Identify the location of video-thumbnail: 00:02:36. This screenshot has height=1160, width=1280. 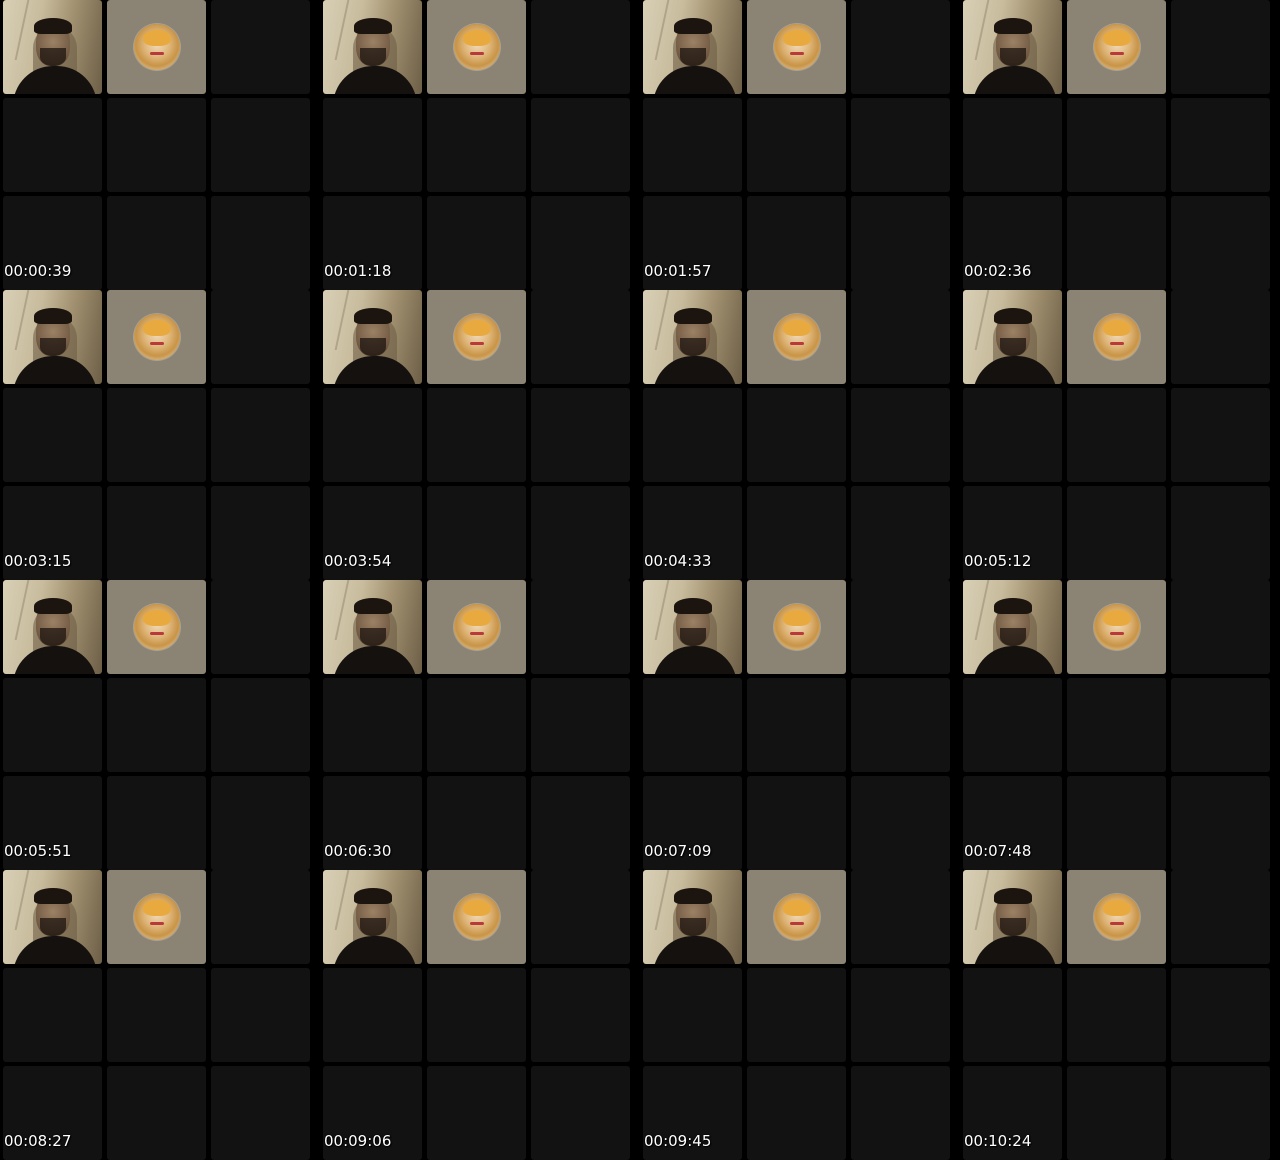
(1120, 145).